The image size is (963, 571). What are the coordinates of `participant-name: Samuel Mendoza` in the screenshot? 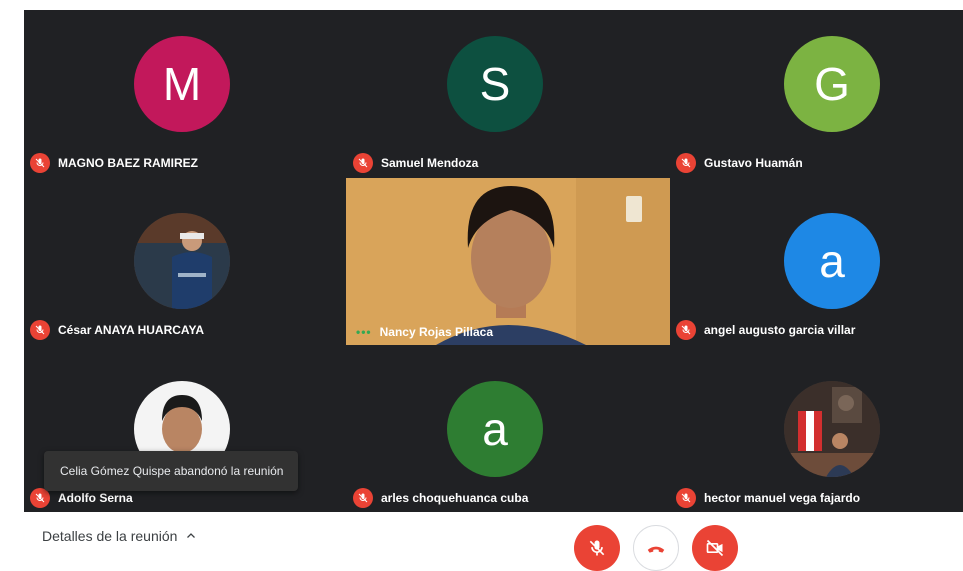 It's located at (430, 163).